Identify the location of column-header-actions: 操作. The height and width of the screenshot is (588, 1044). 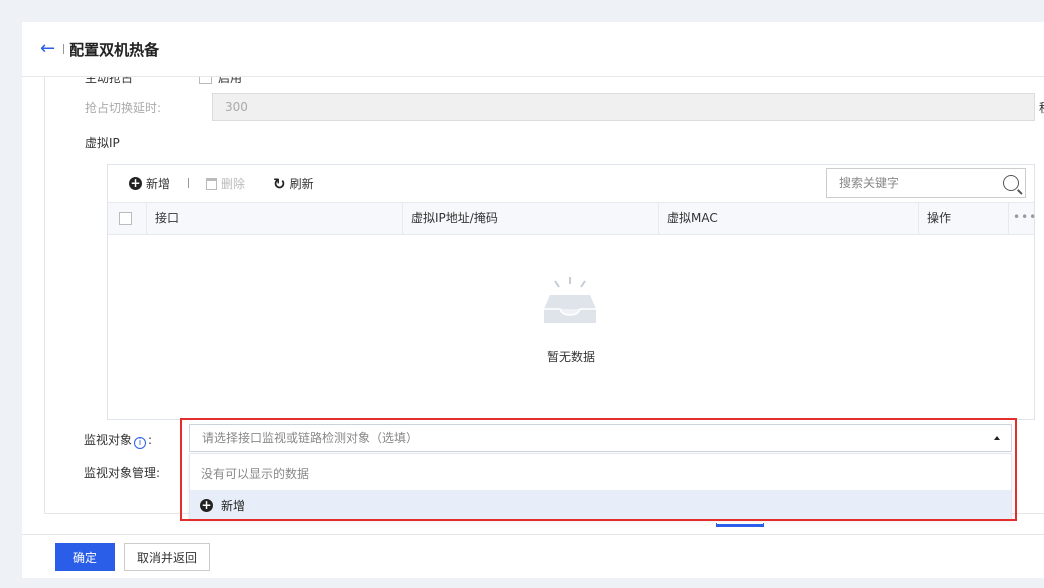
(964, 218).